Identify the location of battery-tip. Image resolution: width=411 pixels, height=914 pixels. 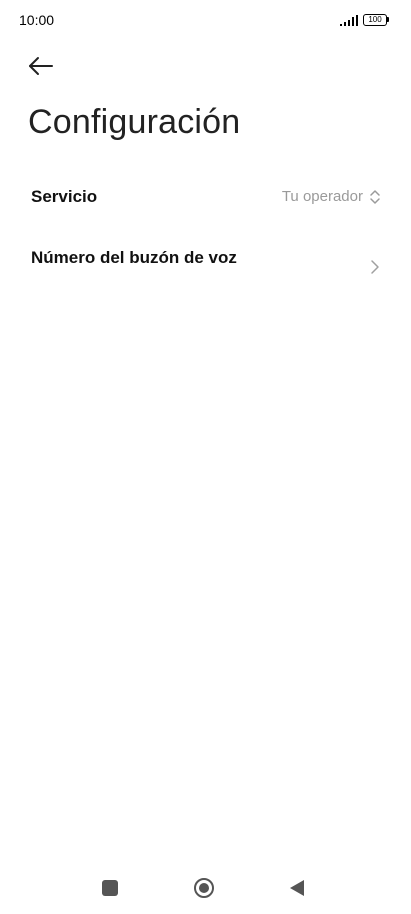
(388, 19).